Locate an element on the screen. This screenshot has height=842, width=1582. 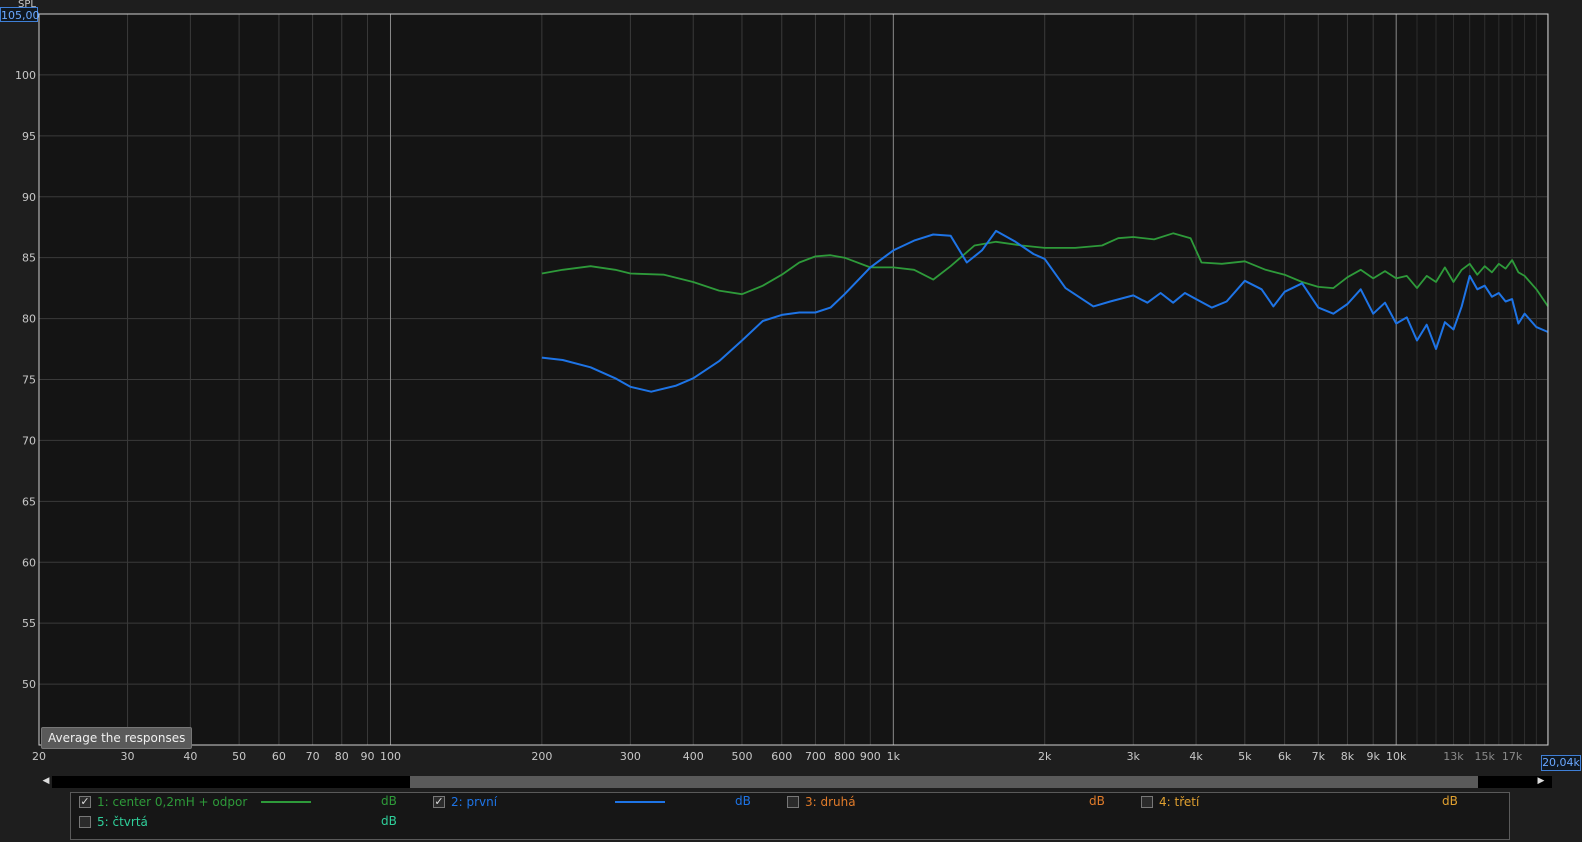
x-tick-label: 20 is located at coordinates (39, 756).